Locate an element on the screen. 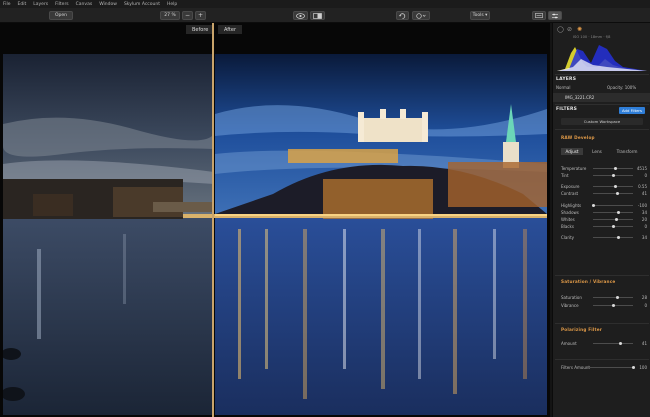 The height and width of the screenshot is (417, 650). slider-label: Temperature is located at coordinates (574, 168).